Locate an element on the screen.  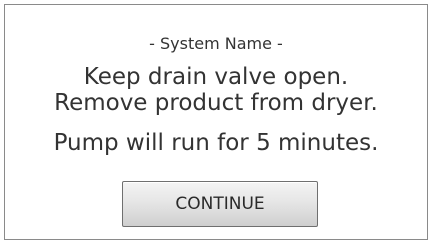
continue-button: CONTINUE is located at coordinates (220, 204).